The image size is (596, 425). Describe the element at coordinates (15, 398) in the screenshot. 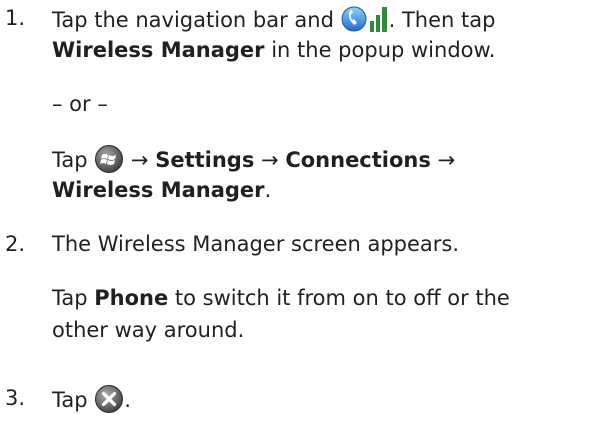

I see `step-number: 3.` at that location.